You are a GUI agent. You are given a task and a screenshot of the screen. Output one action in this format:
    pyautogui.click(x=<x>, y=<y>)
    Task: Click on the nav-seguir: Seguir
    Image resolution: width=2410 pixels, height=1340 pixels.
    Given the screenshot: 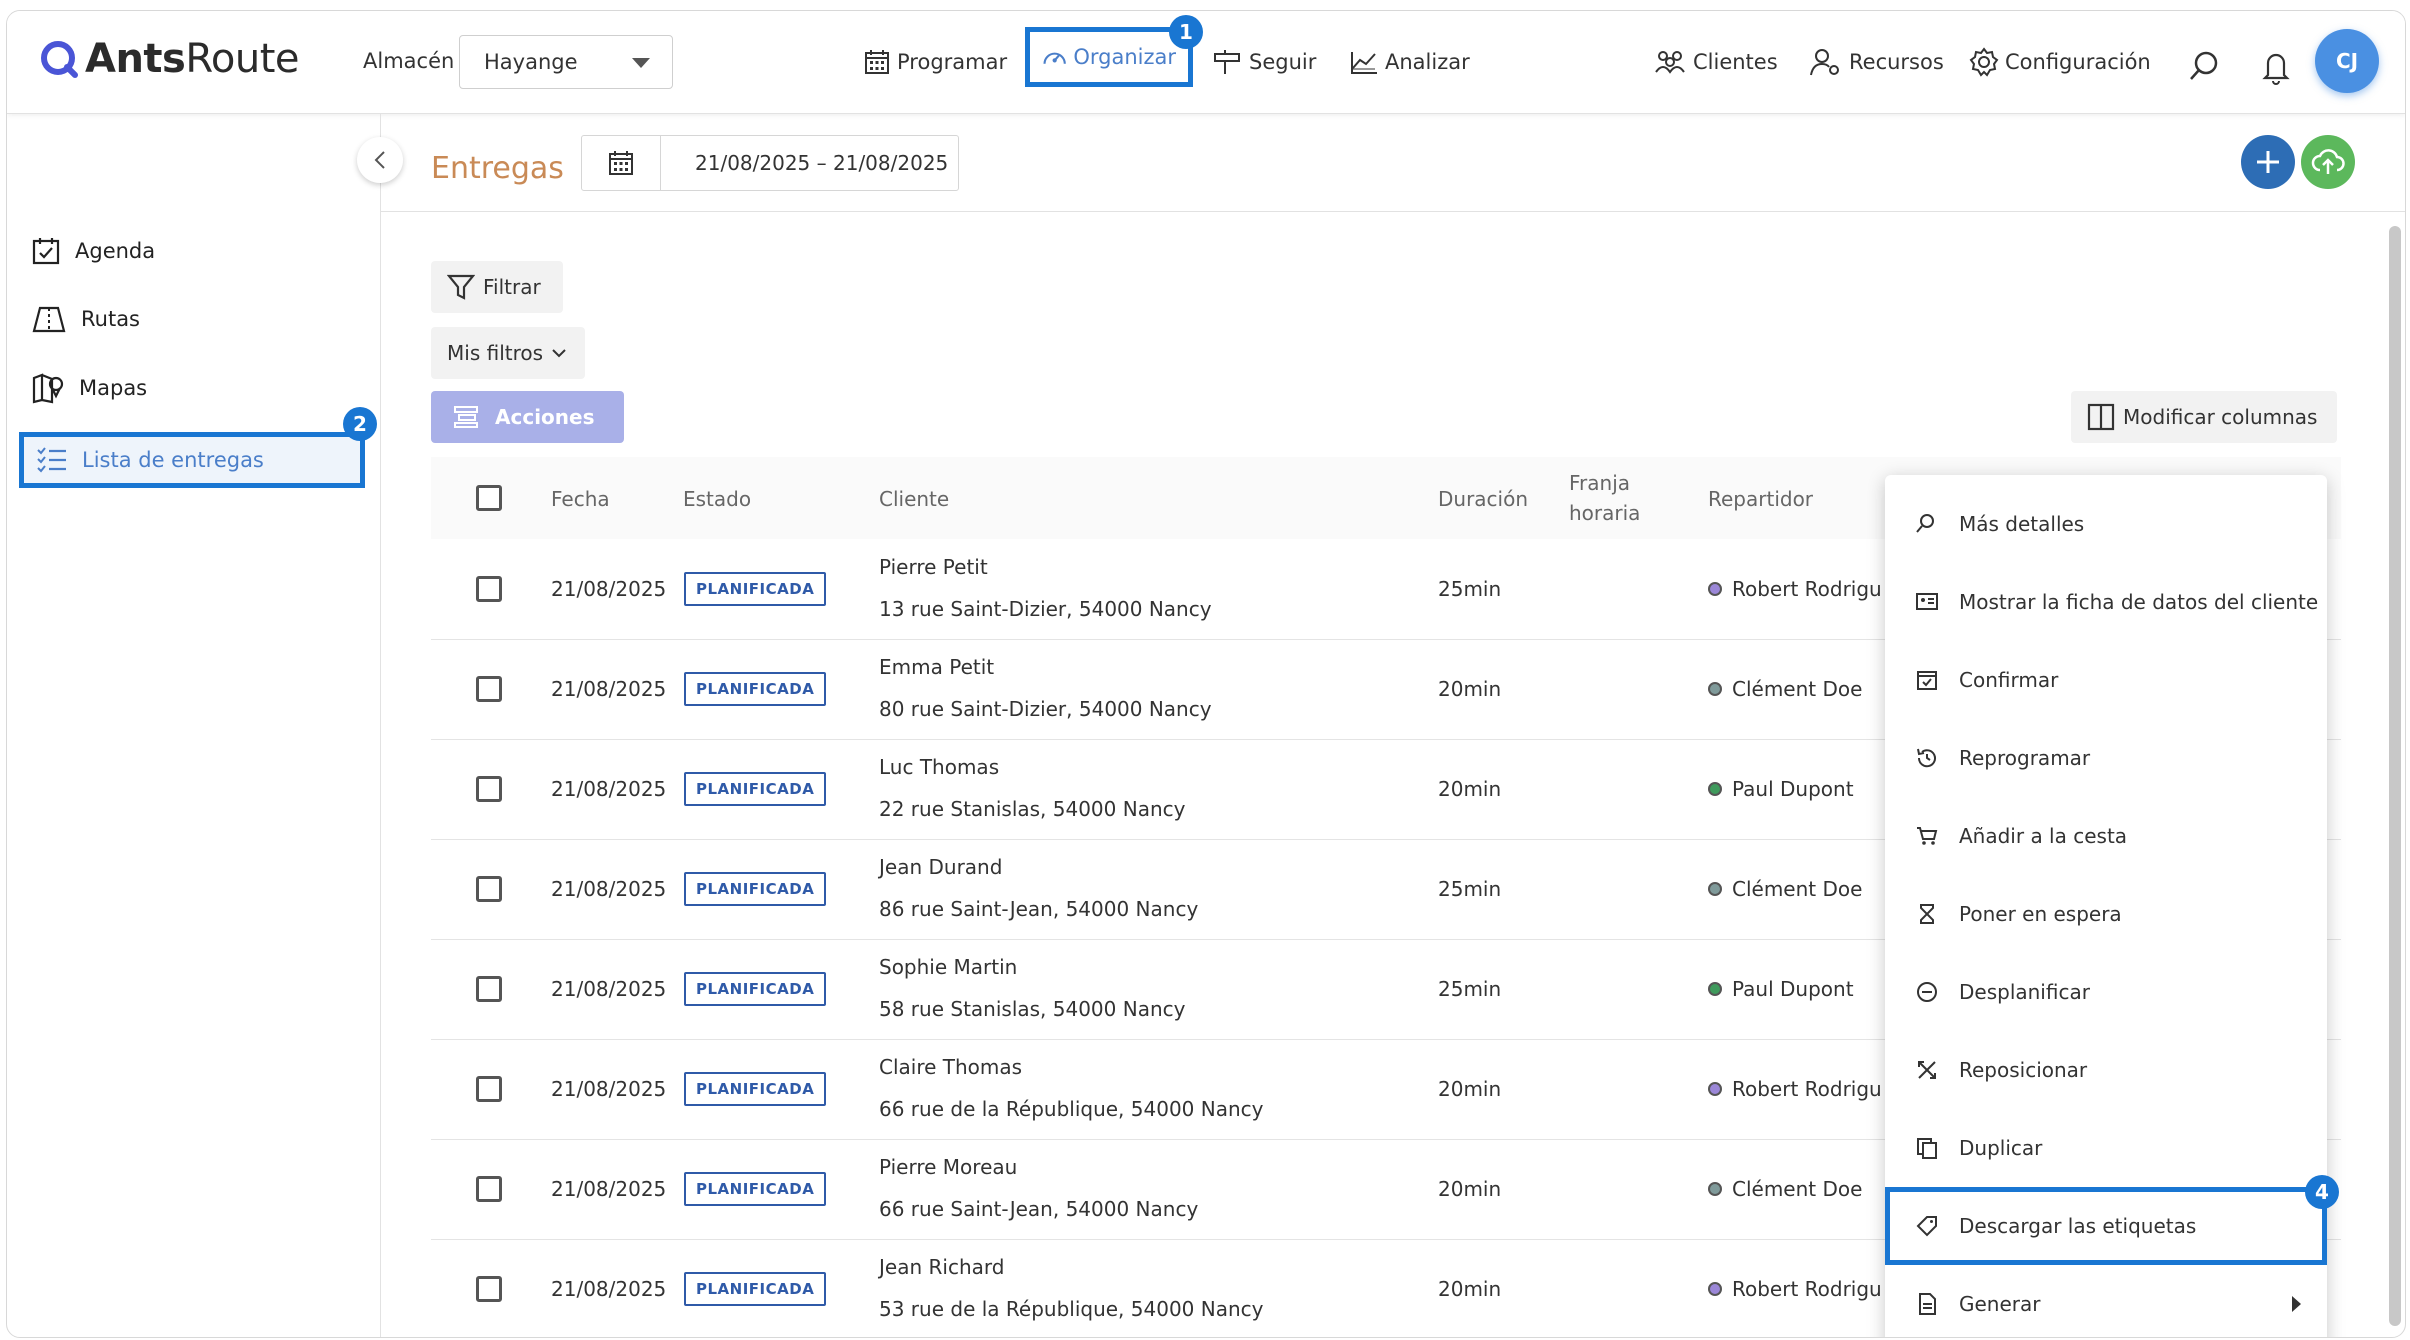 What is the action you would take?
    pyautogui.click(x=1264, y=62)
    